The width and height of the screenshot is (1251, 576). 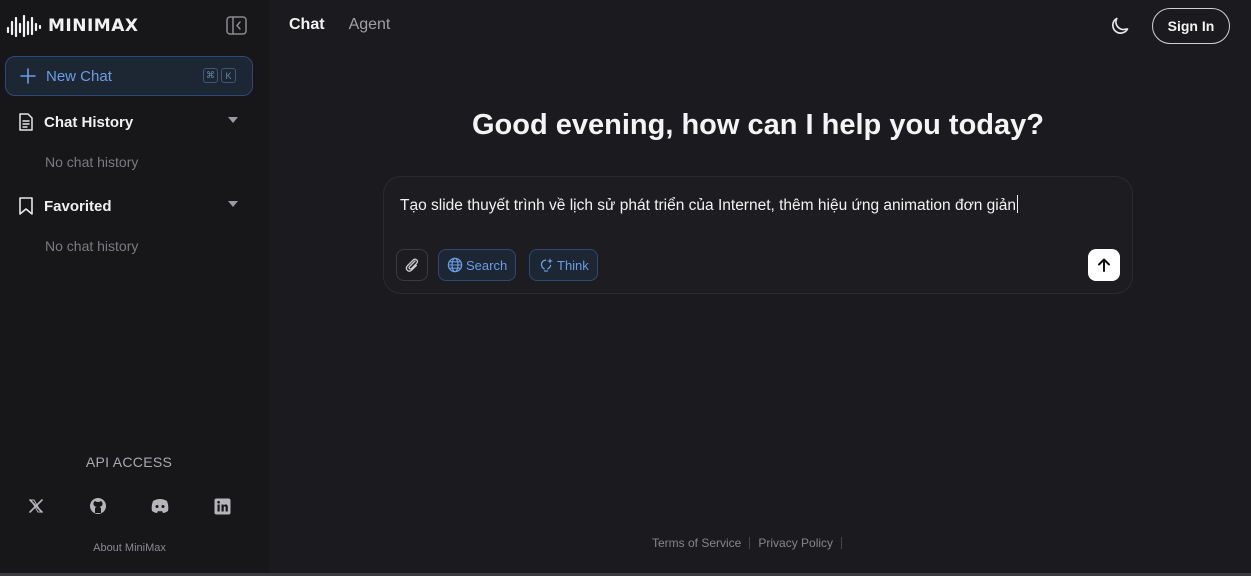 I want to click on search-toggle-button: Search, so click(x=477, y=265).